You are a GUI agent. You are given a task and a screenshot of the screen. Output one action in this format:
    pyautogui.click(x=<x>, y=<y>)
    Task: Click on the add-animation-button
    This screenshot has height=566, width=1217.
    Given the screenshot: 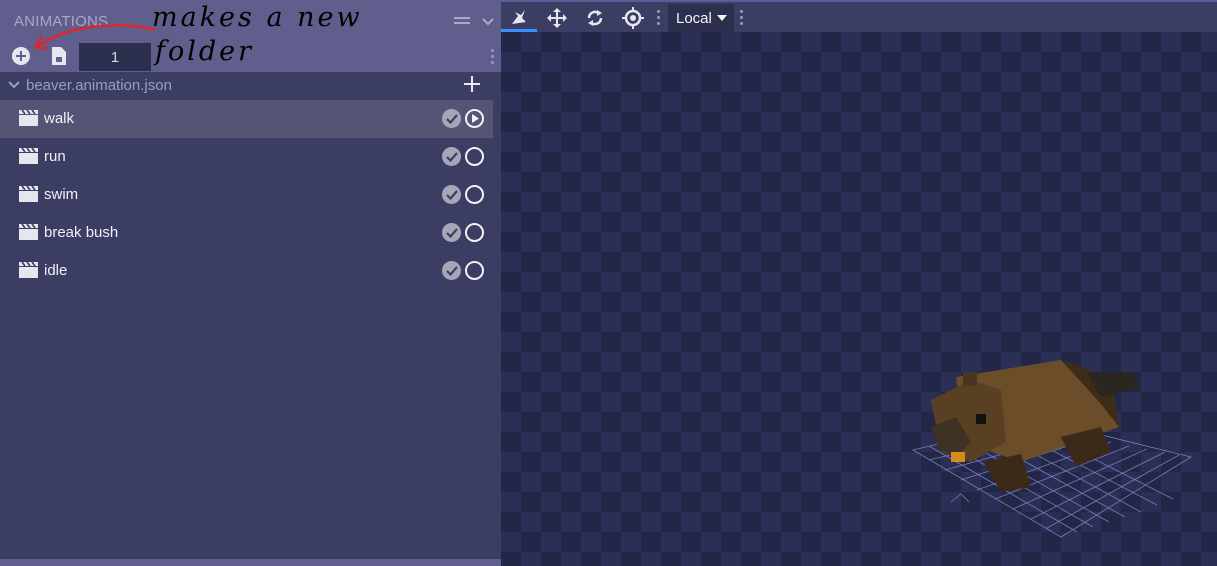 What is the action you would take?
    pyautogui.click(x=472, y=85)
    